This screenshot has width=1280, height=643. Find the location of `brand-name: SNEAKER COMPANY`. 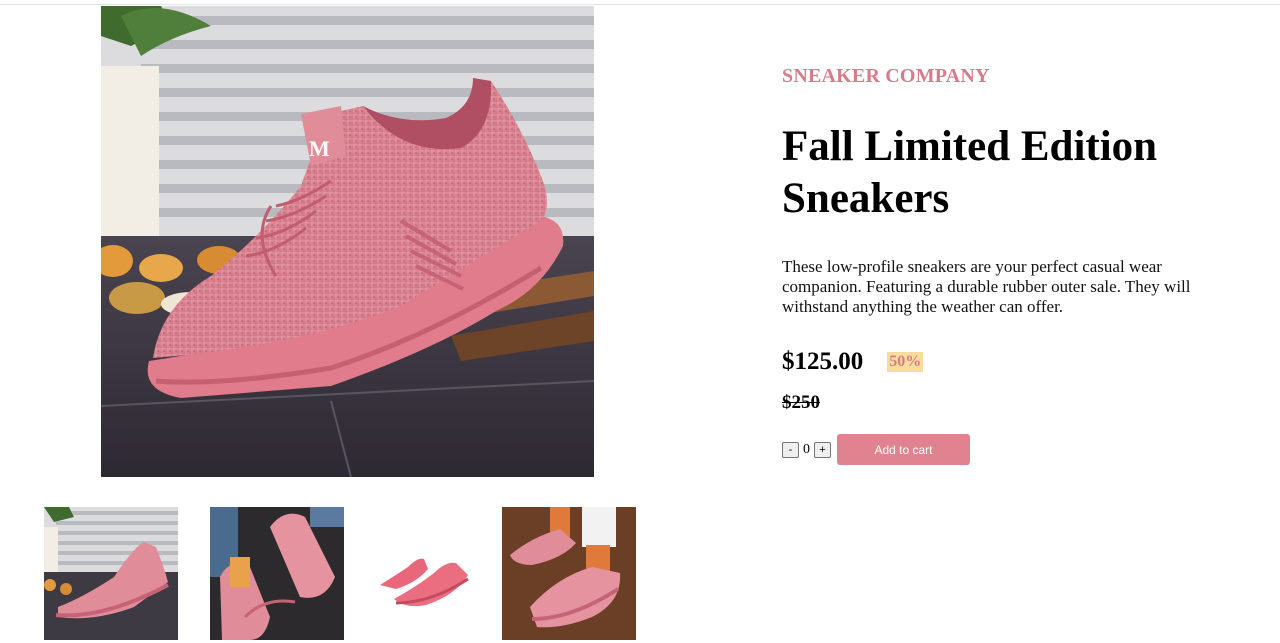

brand-name: SNEAKER COMPANY is located at coordinates (886, 76).